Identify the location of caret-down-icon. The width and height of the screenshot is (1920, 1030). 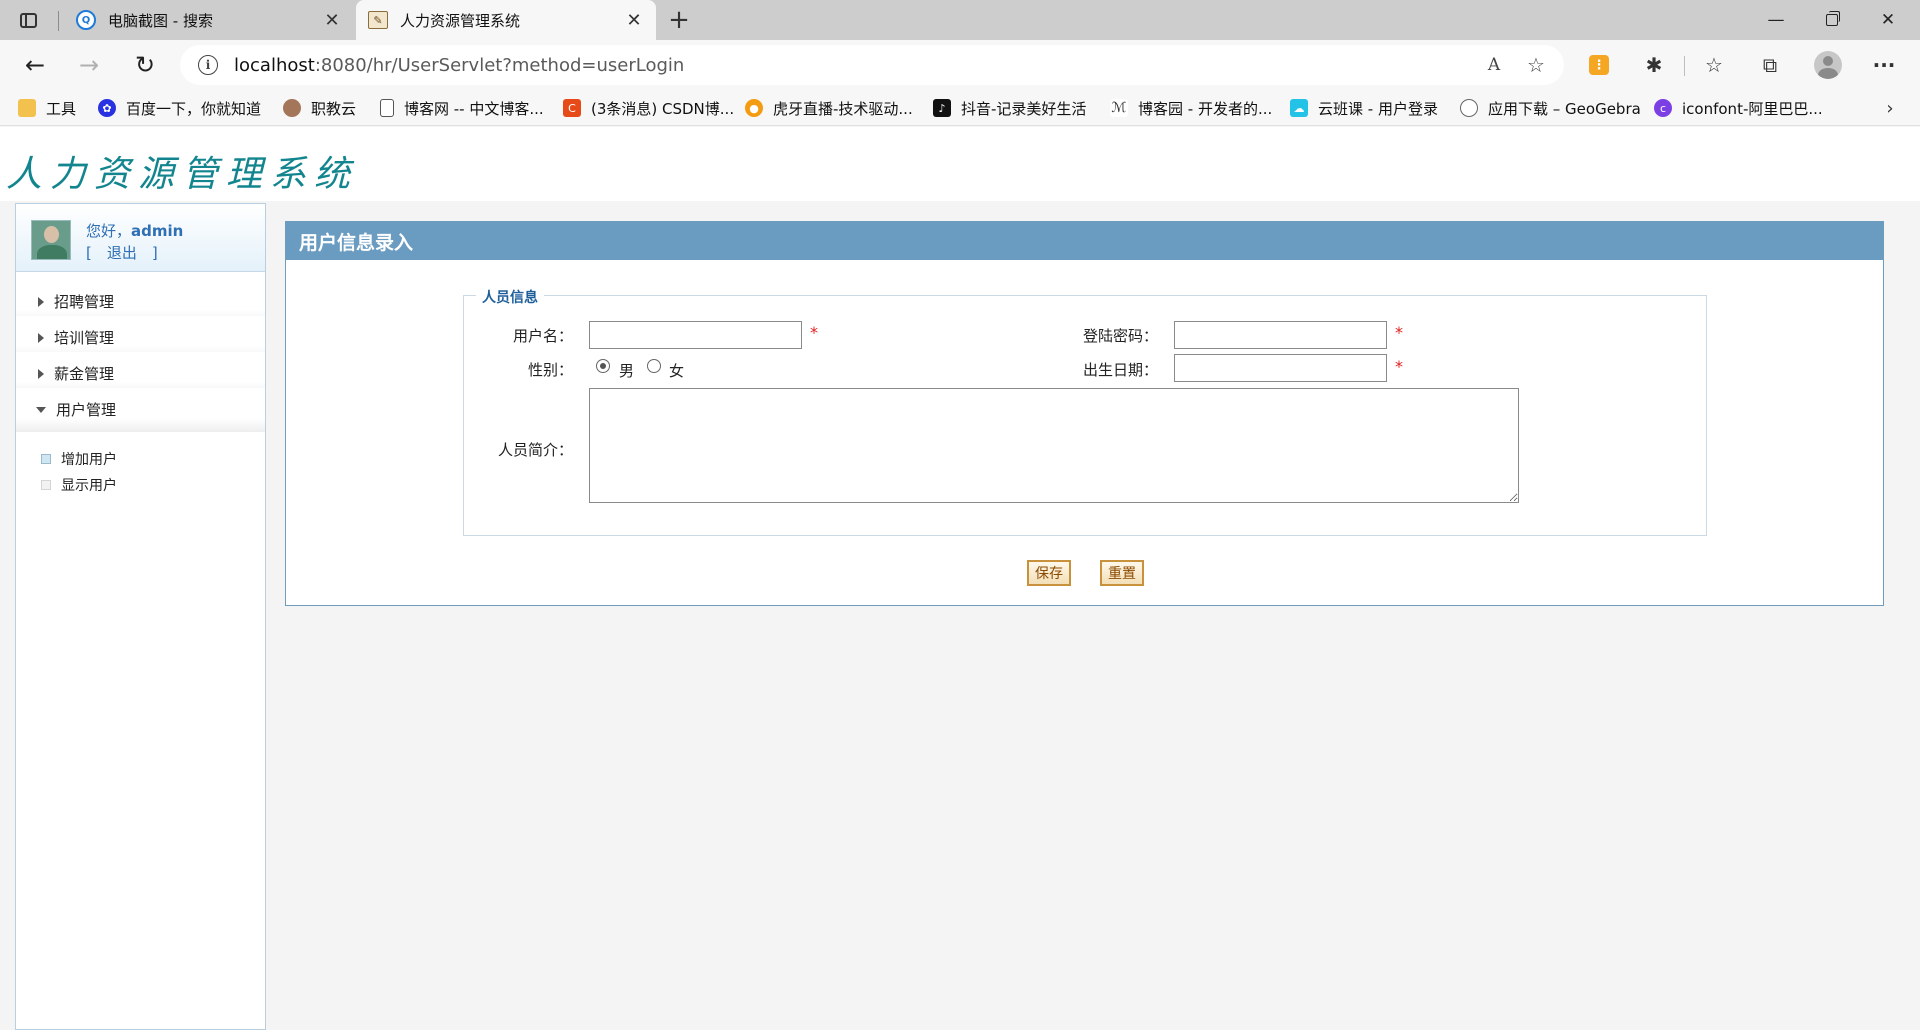
(41, 409).